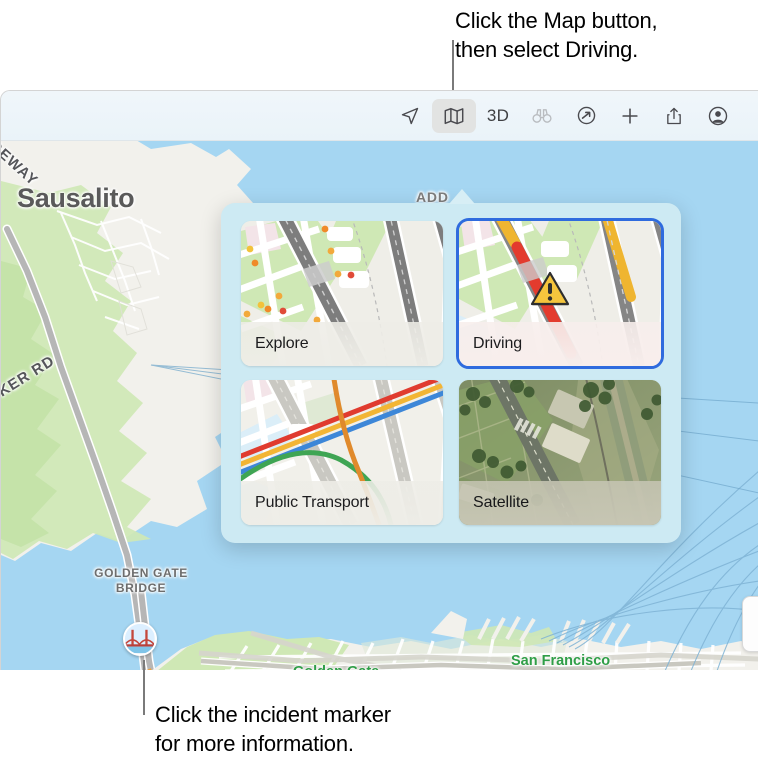  What do you see at coordinates (560, 503) in the screenshot?
I see `map-style-label-satellite: Satellite` at bounding box center [560, 503].